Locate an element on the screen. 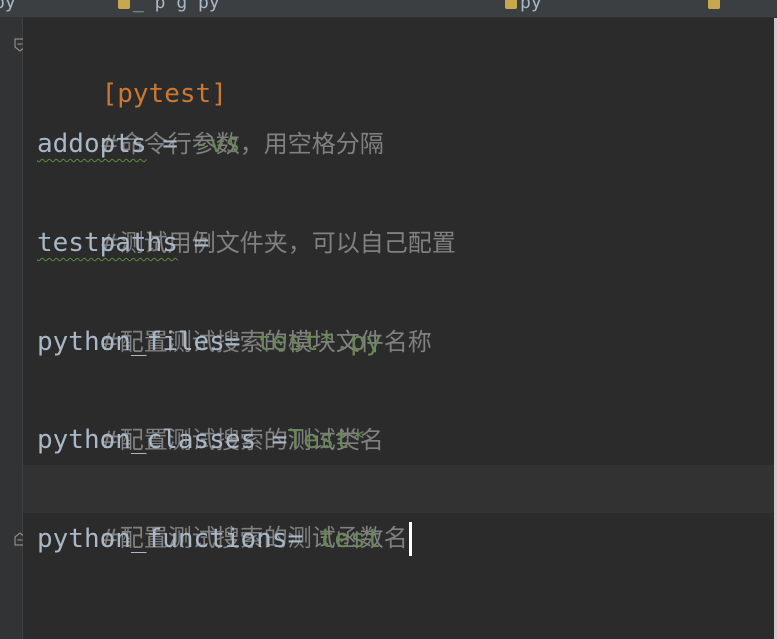 This screenshot has height=639, width=777. config-value: Test* is located at coordinates (326, 440).